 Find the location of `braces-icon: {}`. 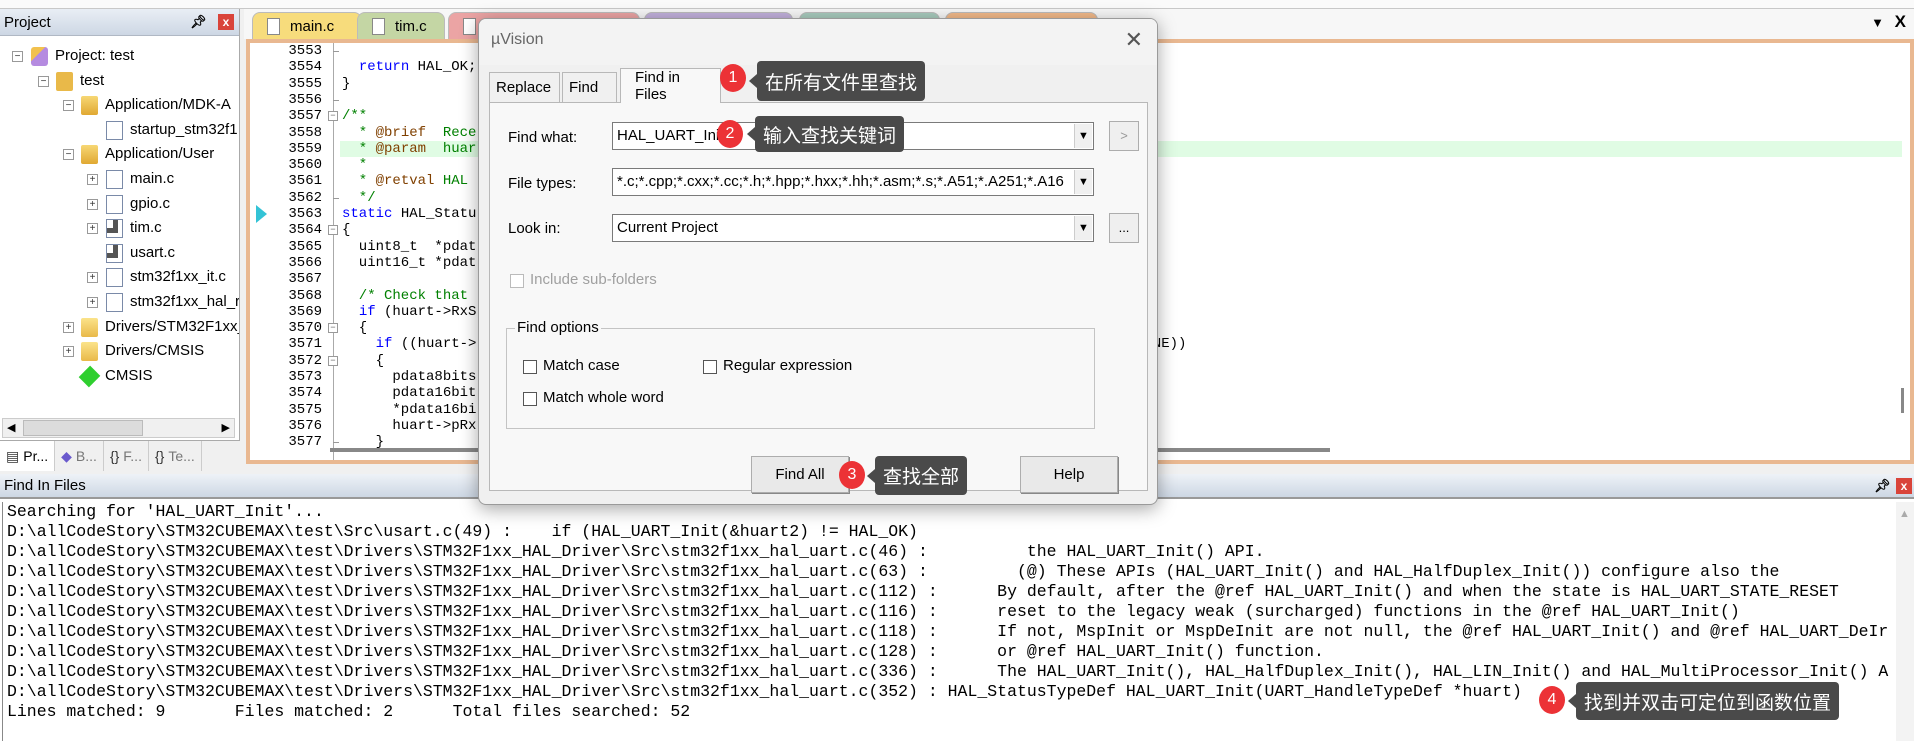

braces-icon: {} is located at coordinates (114, 456).